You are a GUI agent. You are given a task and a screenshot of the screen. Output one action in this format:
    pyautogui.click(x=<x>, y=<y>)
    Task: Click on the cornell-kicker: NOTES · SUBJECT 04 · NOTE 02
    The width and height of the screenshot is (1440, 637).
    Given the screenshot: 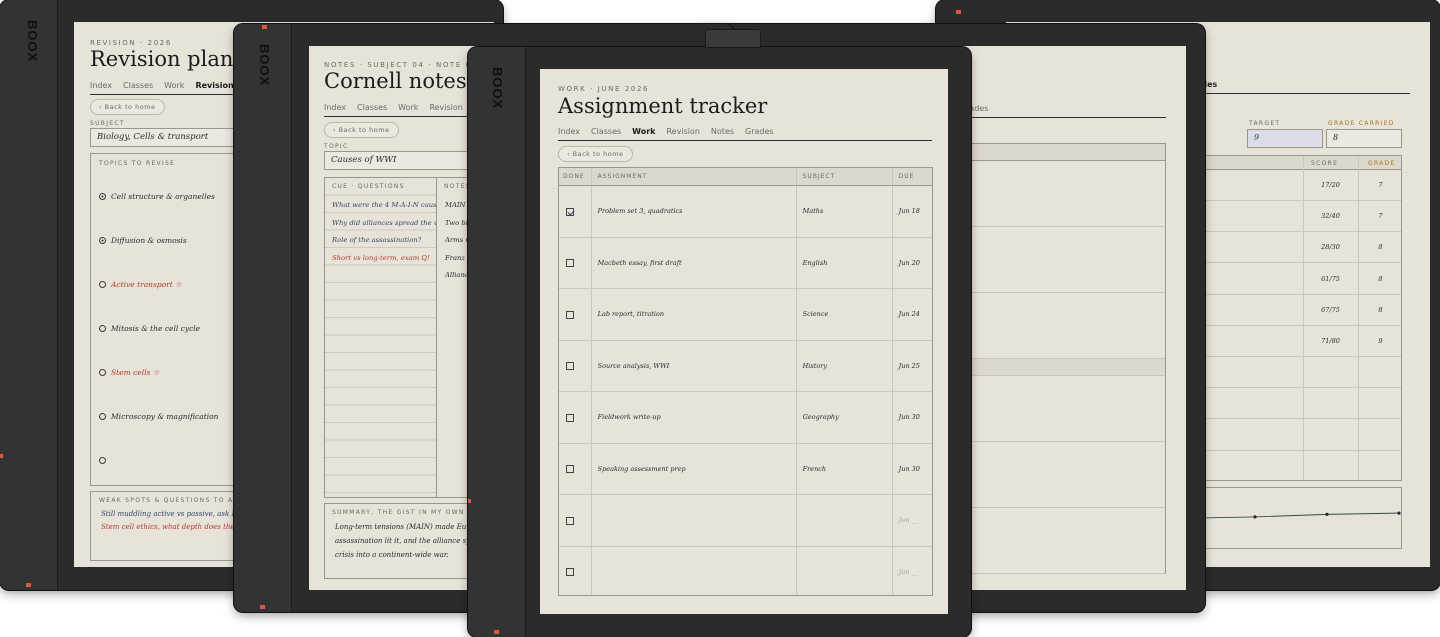 What is the action you would take?
    pyautogui.click(x=401, y=65)
    